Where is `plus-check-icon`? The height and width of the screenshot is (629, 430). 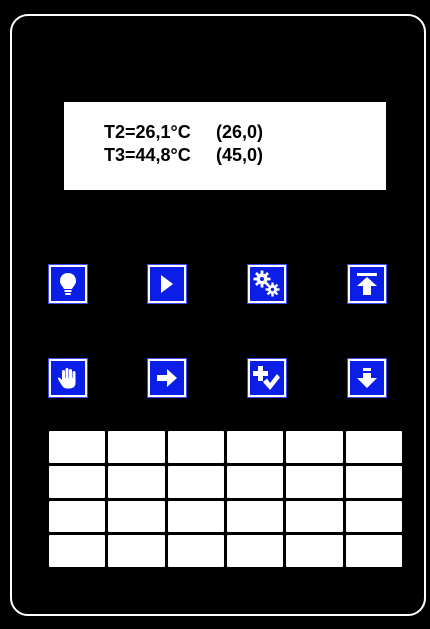
plus-check-icon is located at coordinates (266, 378).